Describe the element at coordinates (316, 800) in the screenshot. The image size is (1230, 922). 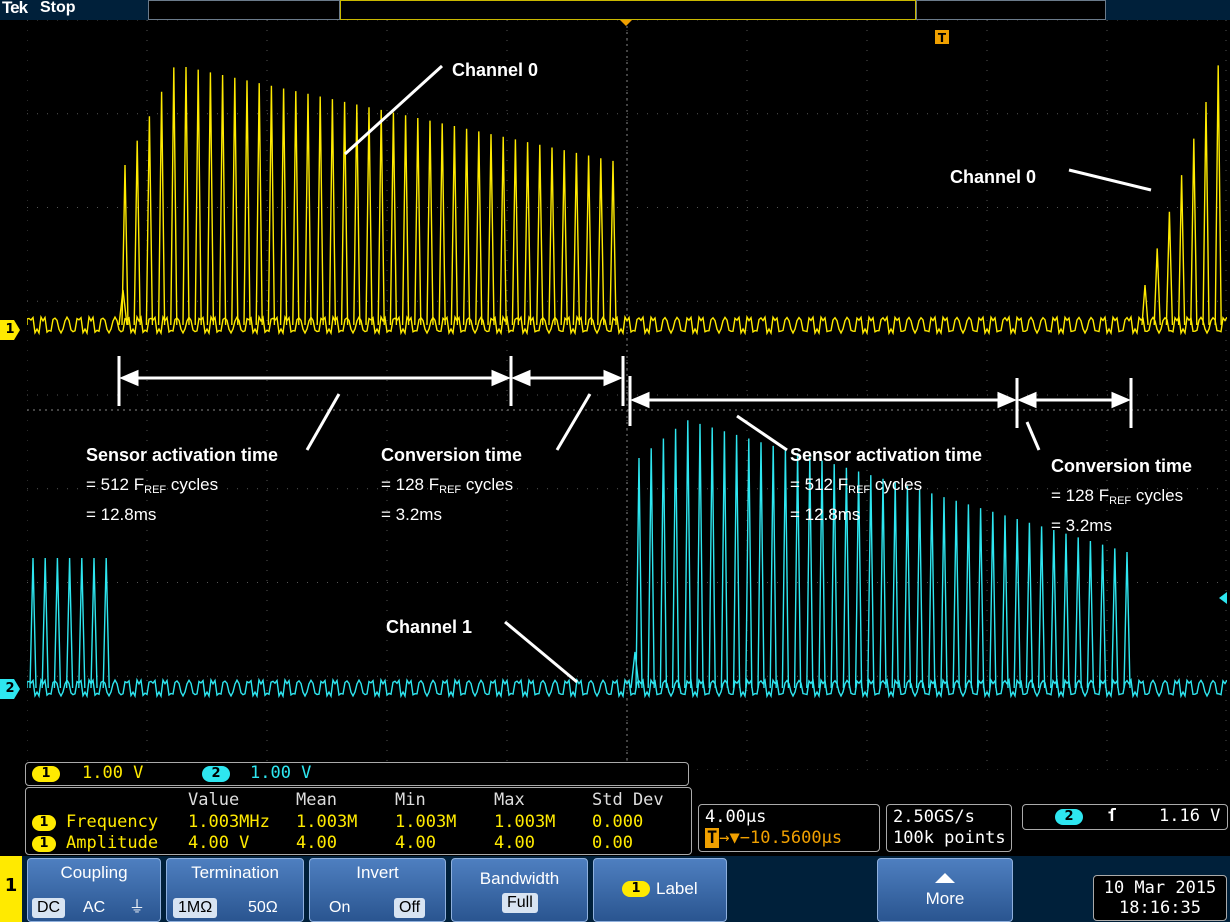
I see `column-header: Mean` at that location.